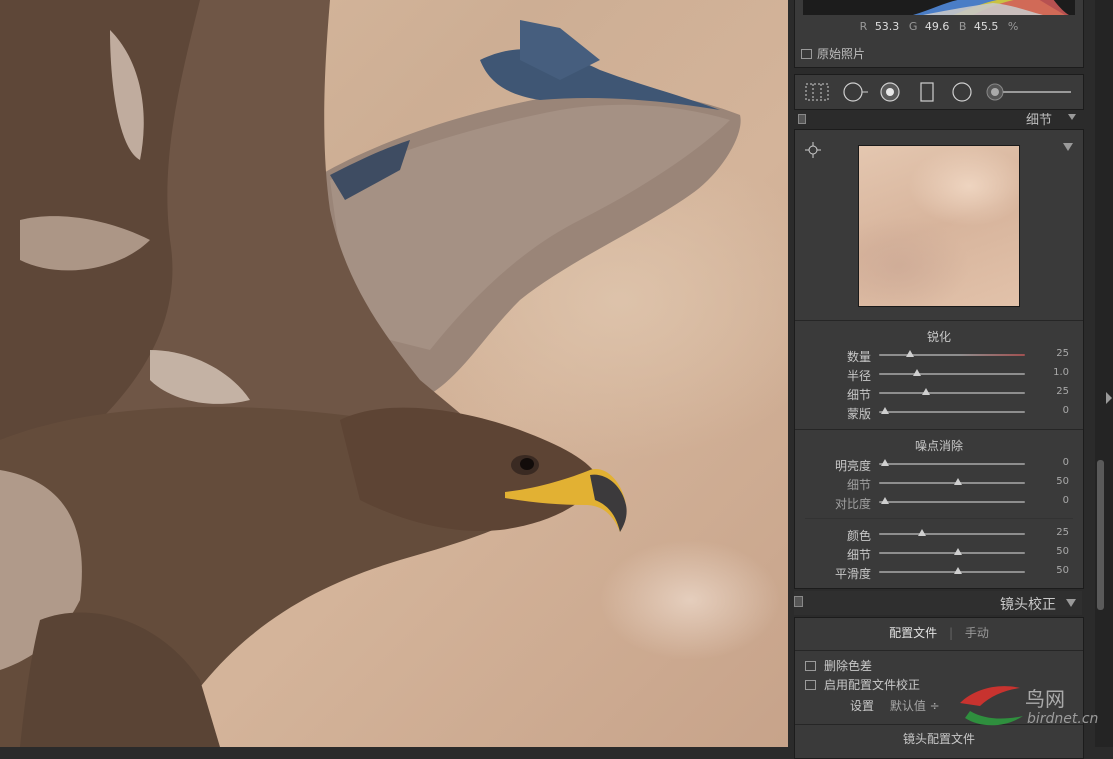  I want to click on bird-logo-icon, so click(991, 706).